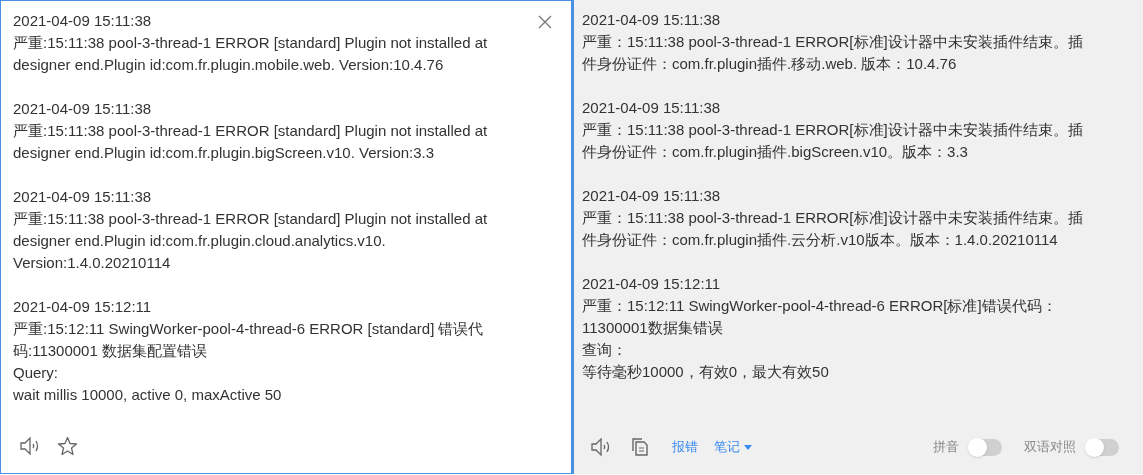  Describe the element at coordinates (770, 64) in the screenshot. I see `log-line: 件身份证件：com.fr.plugin插件.移动.web. 版本：10.4.76` at that location.